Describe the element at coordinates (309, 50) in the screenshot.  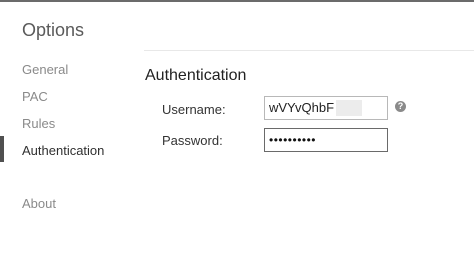
I see `header-divider` at that location.